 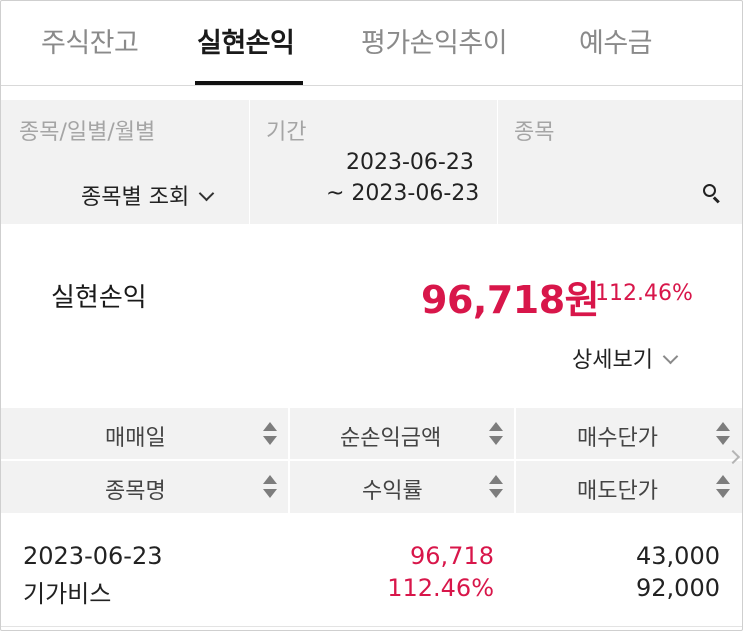 I want to click on tab-valuation-trend: 평가손익추이, so click(x=434, y=40).